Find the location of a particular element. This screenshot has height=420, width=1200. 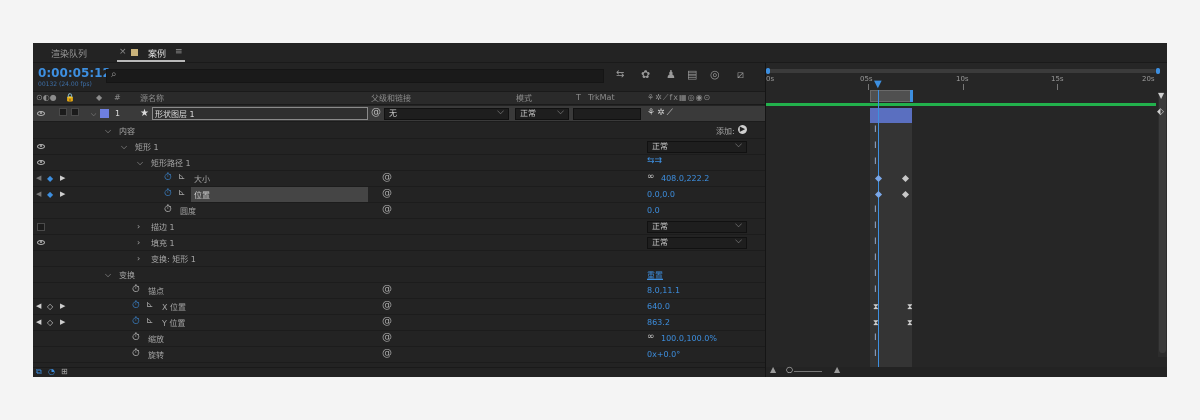

transform-row: ⌵ 变换 重置 is located at coordinates (399, 275).